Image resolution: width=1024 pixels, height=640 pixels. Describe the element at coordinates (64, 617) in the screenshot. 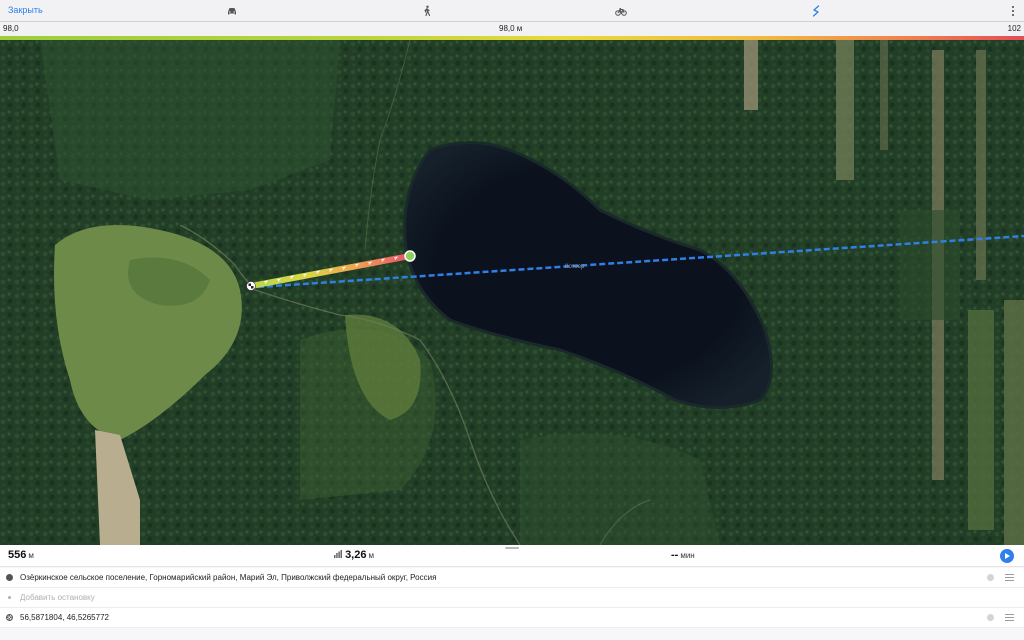

I see `finish-coordinates: 56,5871804, 46,5265772` at that location.